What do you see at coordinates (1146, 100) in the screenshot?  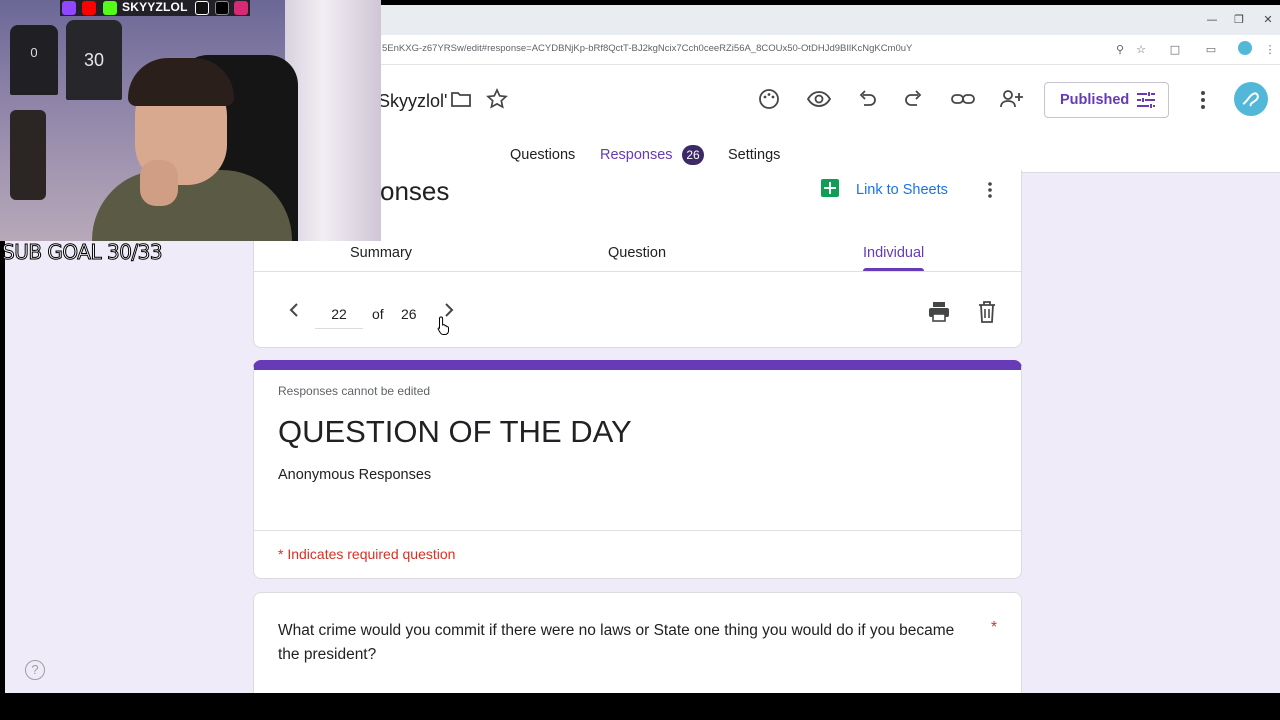 I see `tune-icon` at bounding box center [1146, 100].